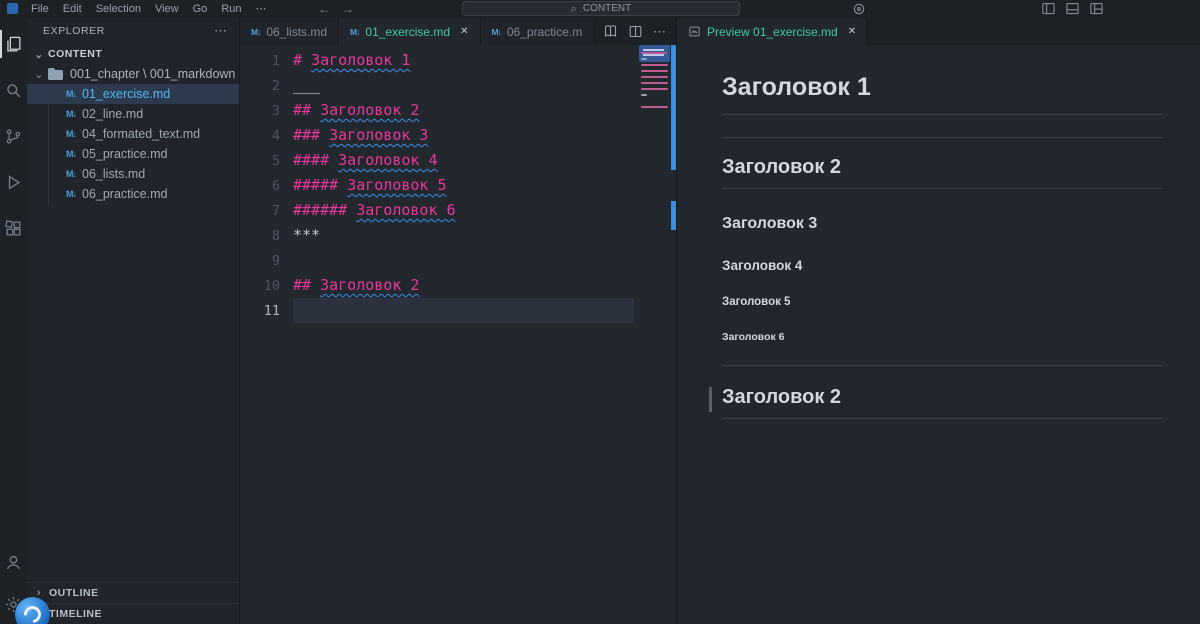  What do you see at coordinates (74, 593) in the screenshot?
I see `section-label: OUTLINE` at bounding box center [74, 593].